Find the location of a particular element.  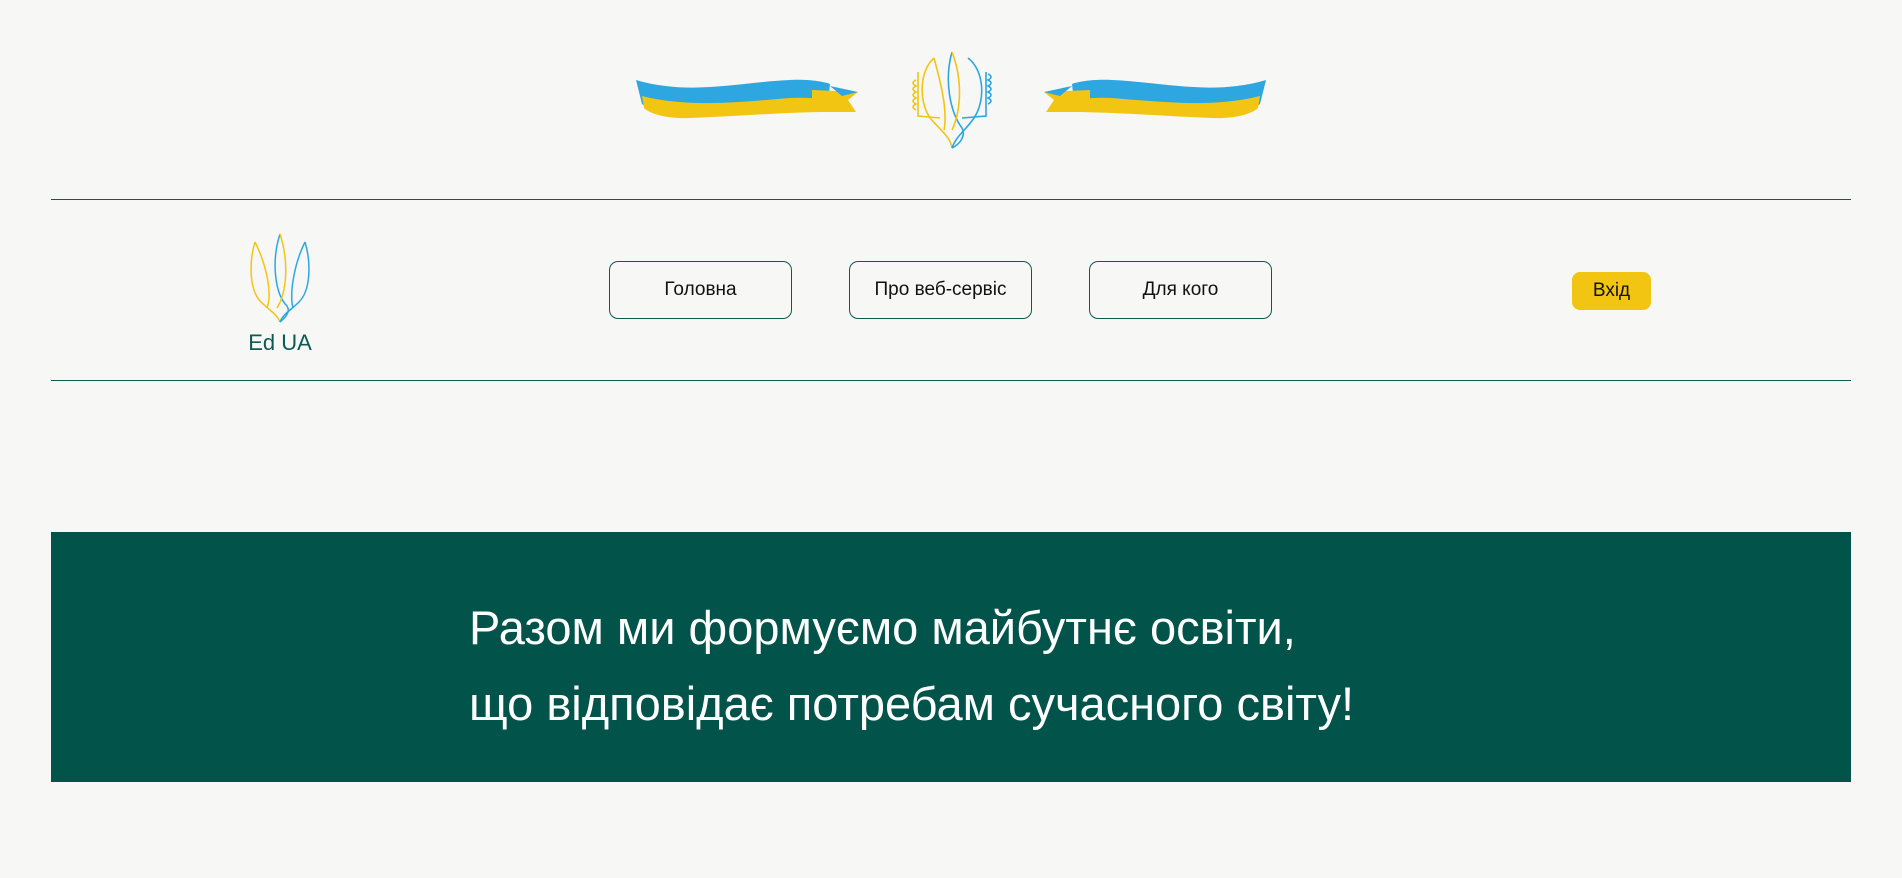

right-ribbon is located at coordinates (1155, 99).